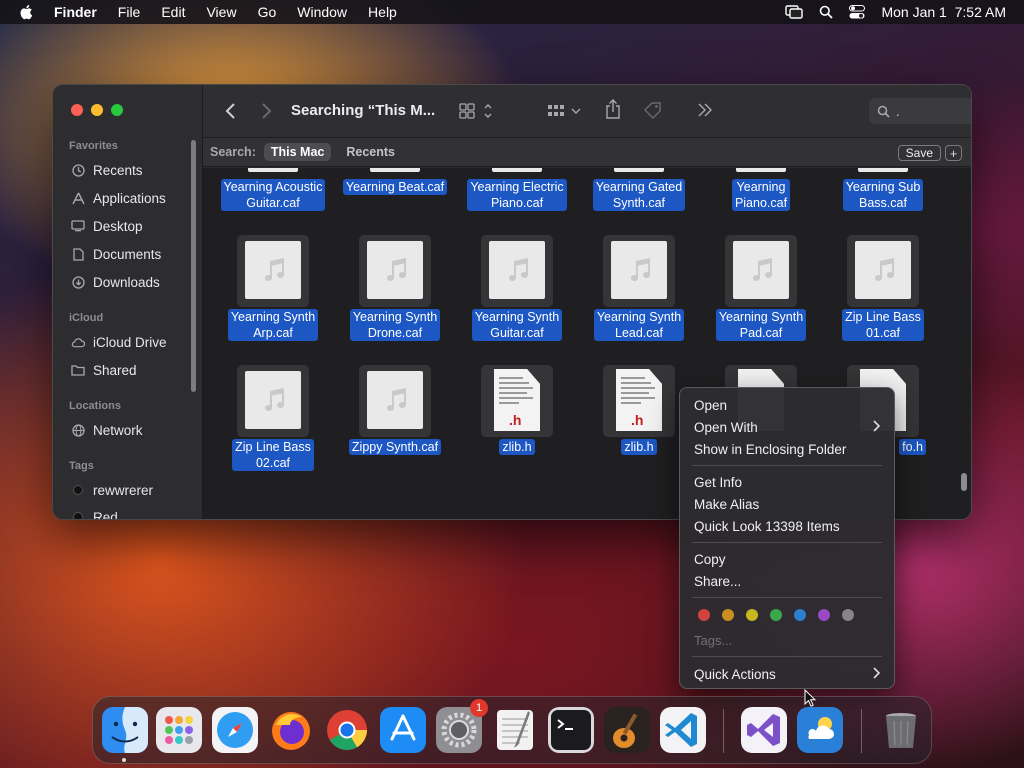 Image resolution: width=1024 pixels, height=768 pixels. Describe the element at coordinates (943, 12) in the screenshot. I see `menu-bar-clock: Mon Jan 1 7:52 AM` at that location.